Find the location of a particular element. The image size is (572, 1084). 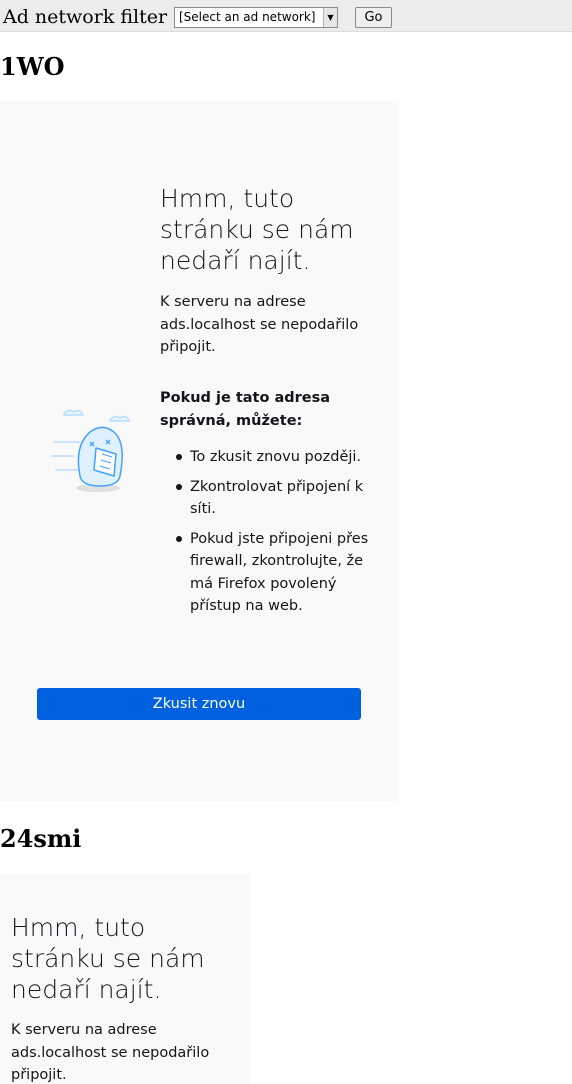

go-button: Go is located at coordinates (373, 17).